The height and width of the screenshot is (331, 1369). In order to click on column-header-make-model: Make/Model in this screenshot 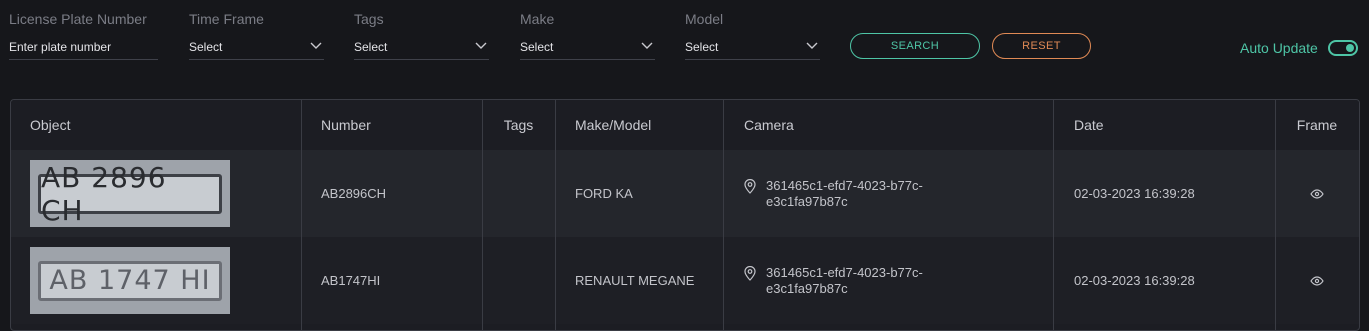, I will do `click(639, 125)`.